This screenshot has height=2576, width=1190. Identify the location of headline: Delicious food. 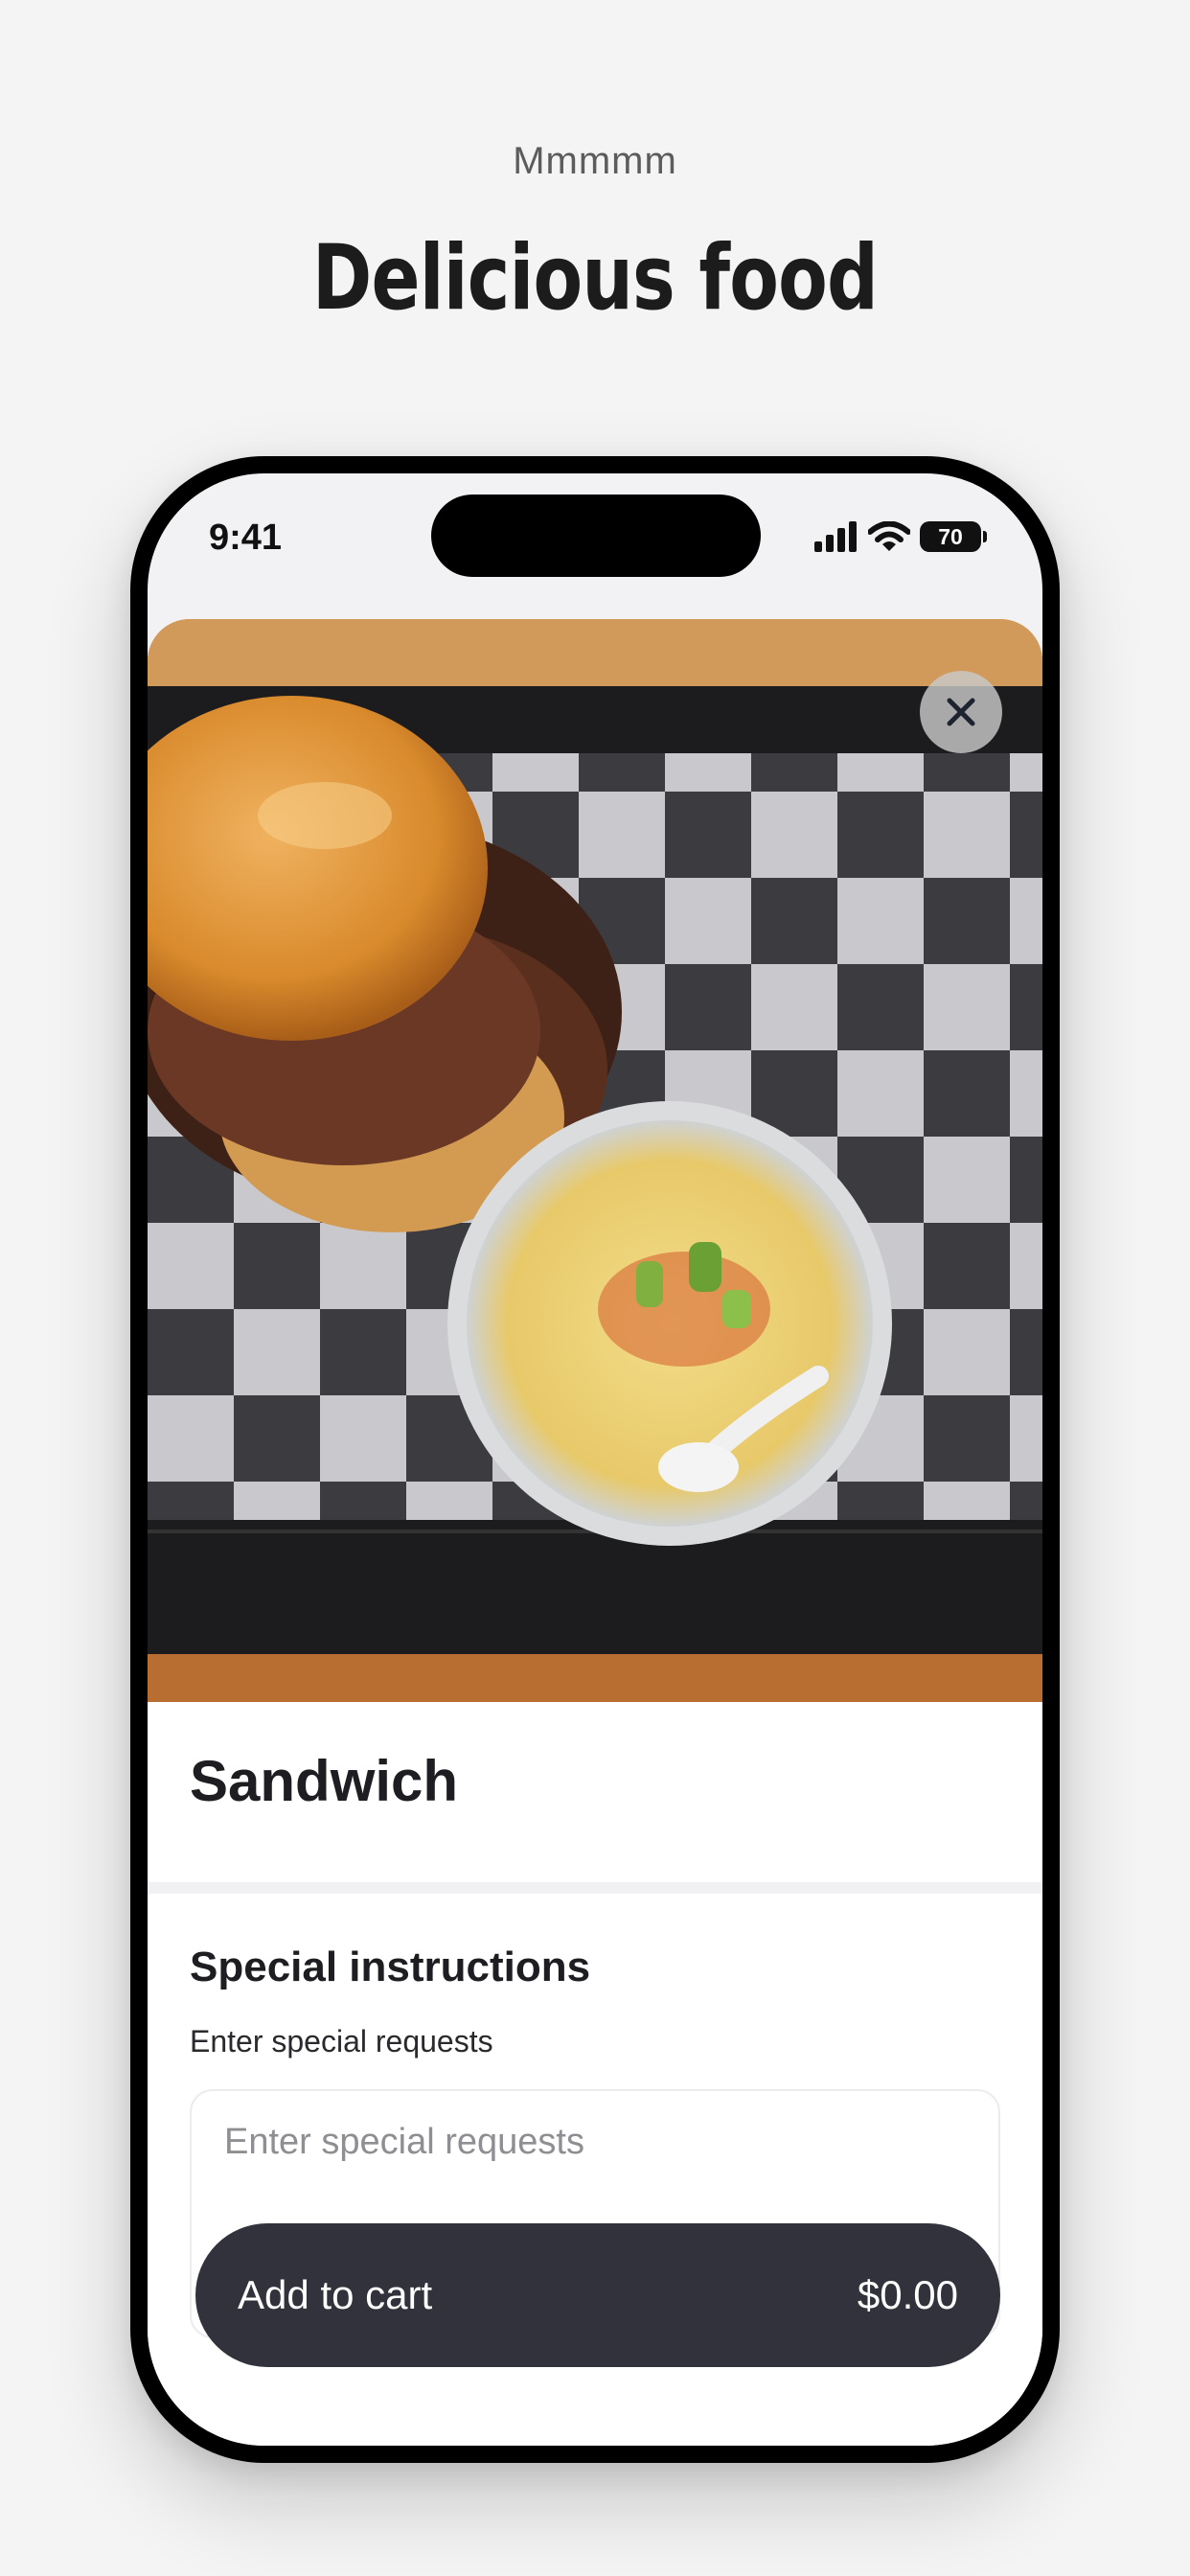
(595, 278).